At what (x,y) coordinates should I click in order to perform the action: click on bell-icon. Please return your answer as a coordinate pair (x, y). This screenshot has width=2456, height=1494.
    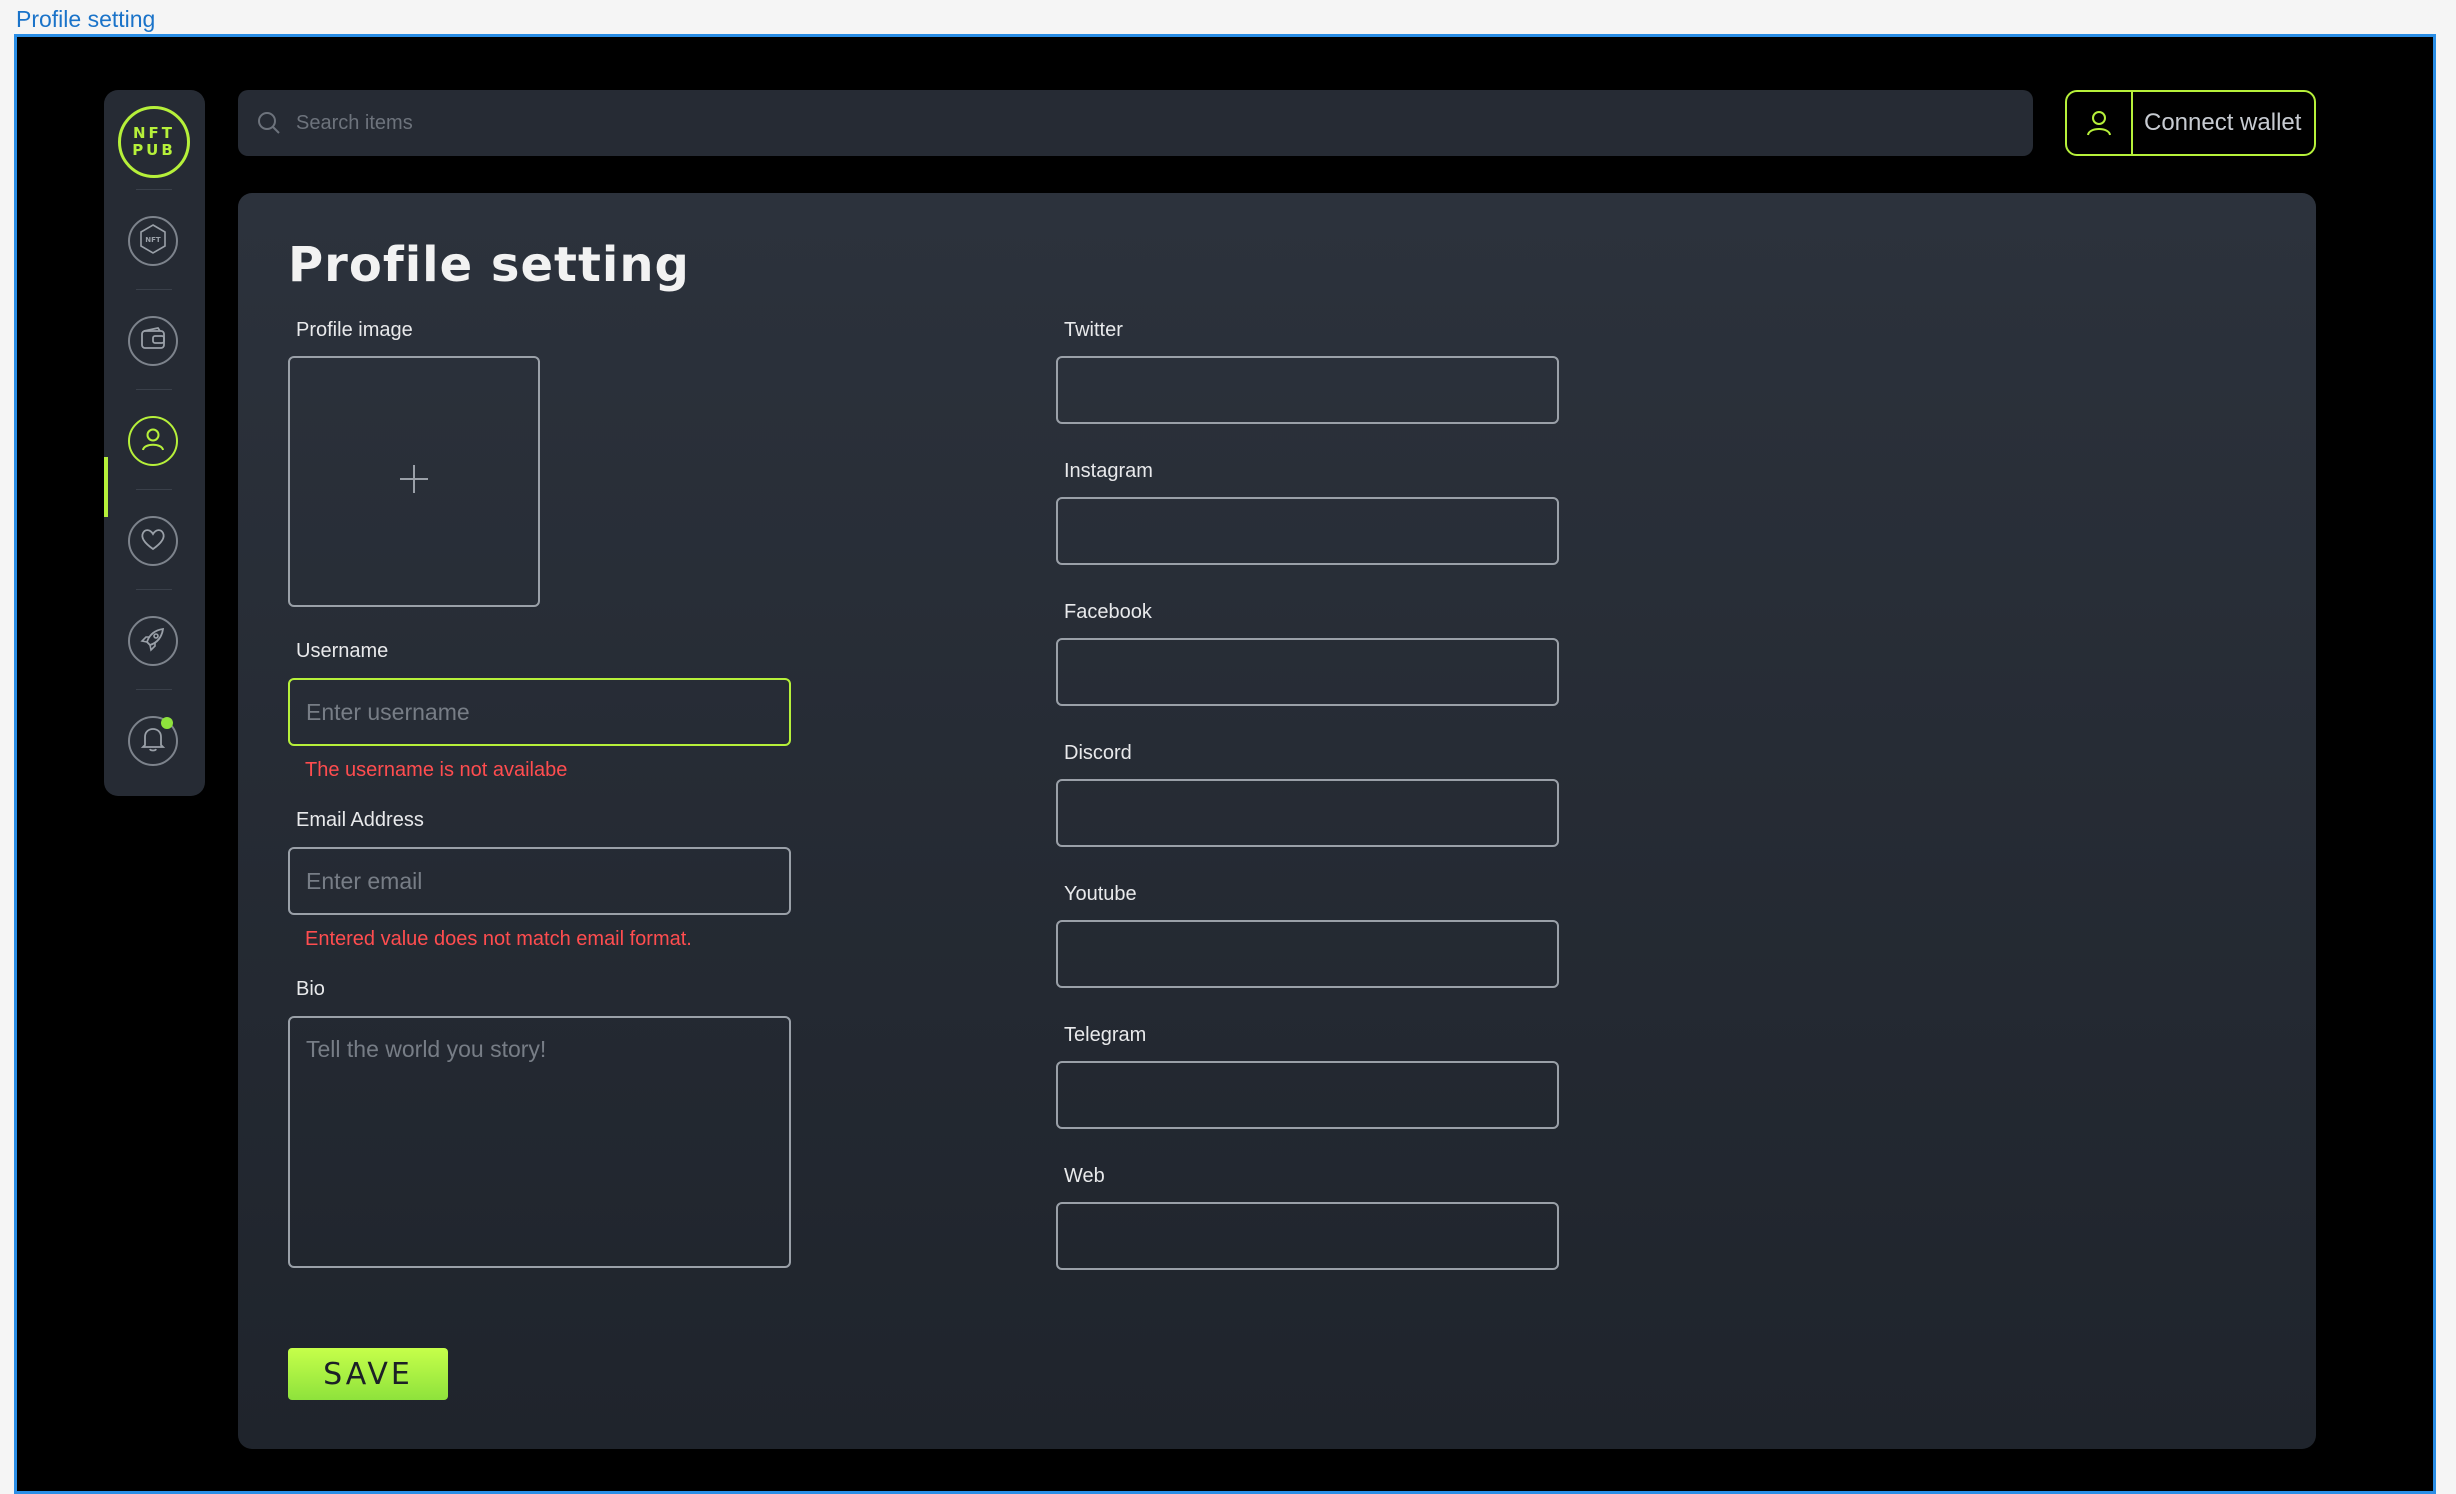
    Looking at the image, I should click on (153, 741).